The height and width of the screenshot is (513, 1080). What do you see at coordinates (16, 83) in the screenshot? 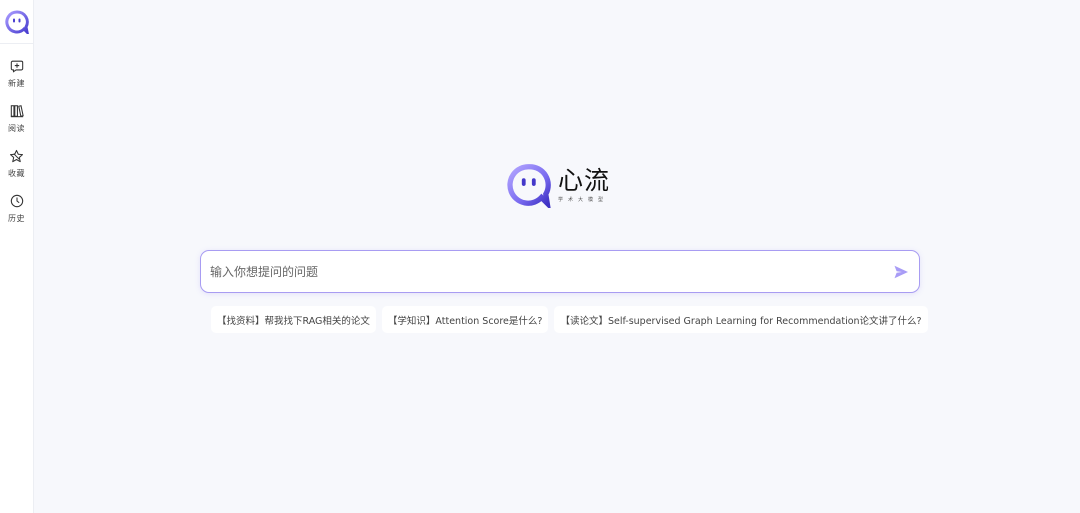
I see `sidebar-item-label: 新建` at bounding box center [16, 83].